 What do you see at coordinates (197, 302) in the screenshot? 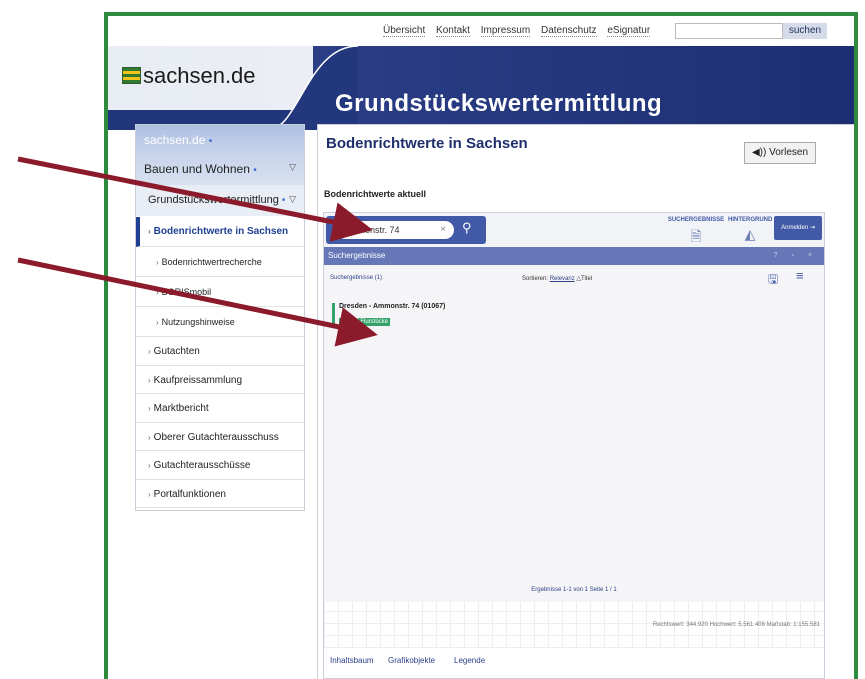
I see `arrow-to-result` at bounding box center [197, 302].